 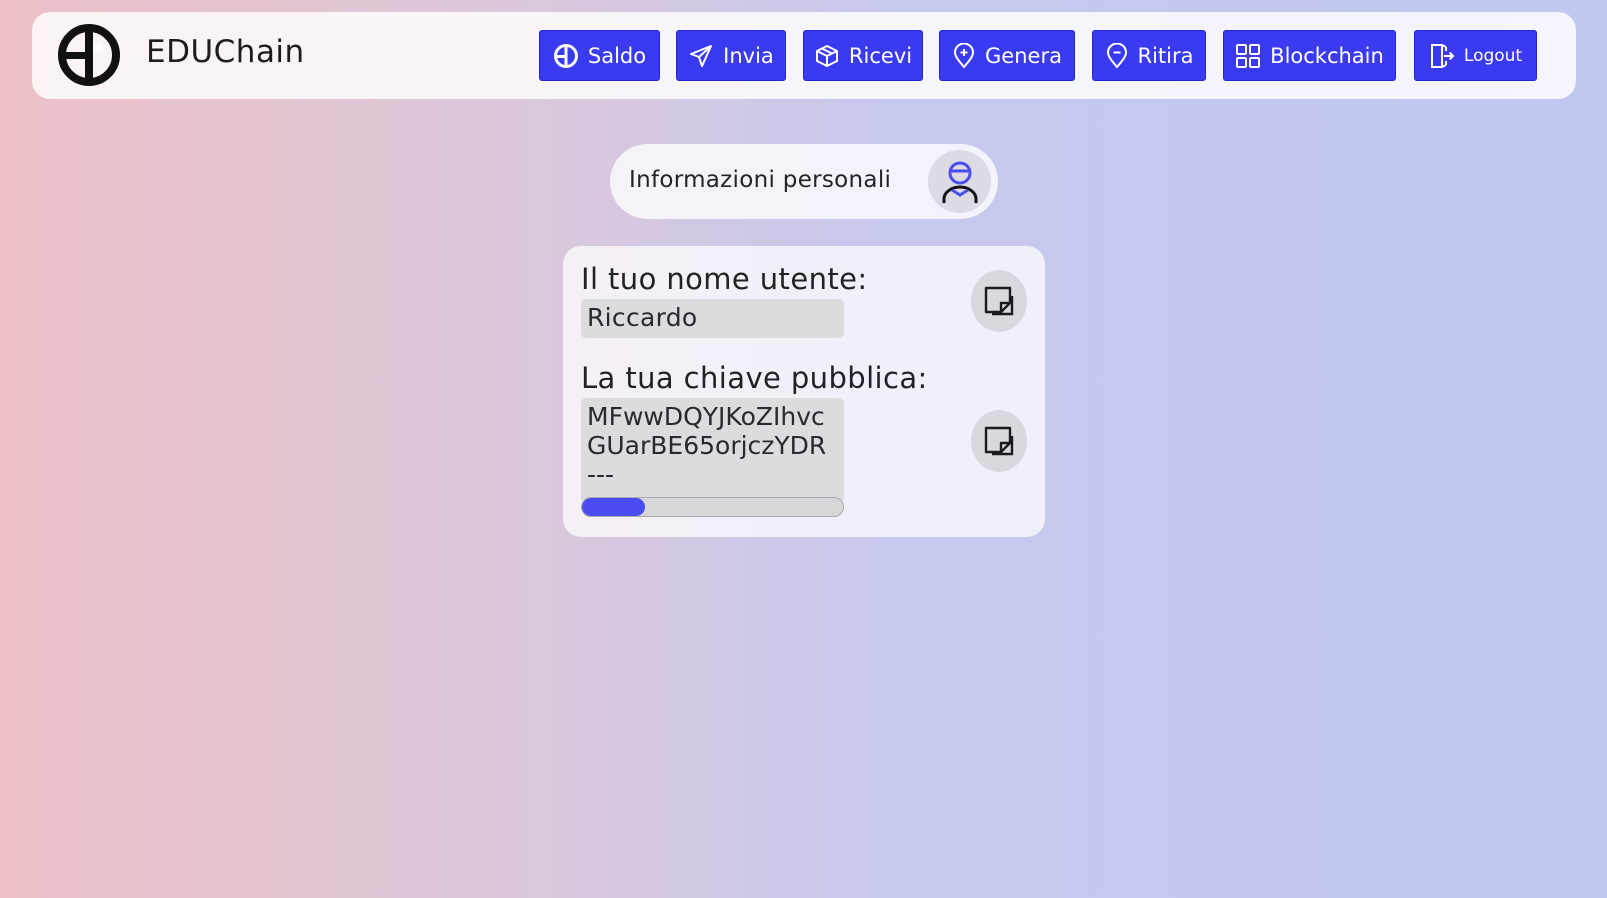 I want to click on withdraw-pin-icon, so click(x=1116, y=55).